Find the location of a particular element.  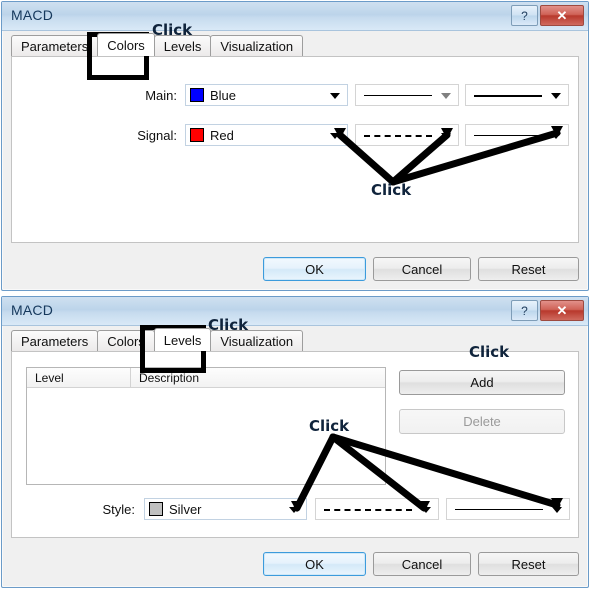

main-style-combo is located at coordinates (407, 95).